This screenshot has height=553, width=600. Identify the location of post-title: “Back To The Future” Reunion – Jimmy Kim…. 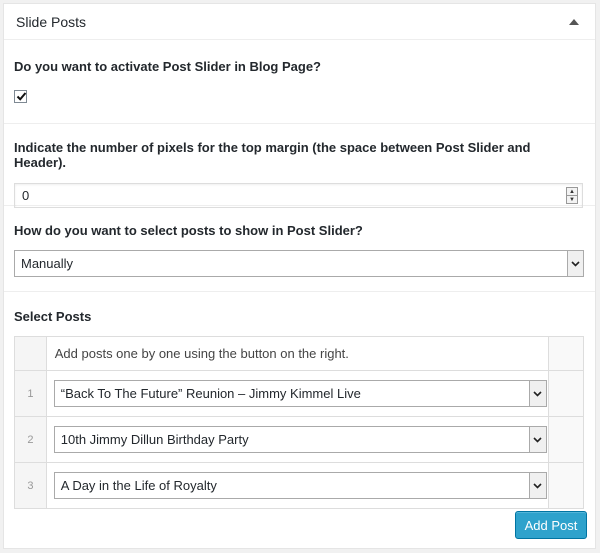
(210, 393).